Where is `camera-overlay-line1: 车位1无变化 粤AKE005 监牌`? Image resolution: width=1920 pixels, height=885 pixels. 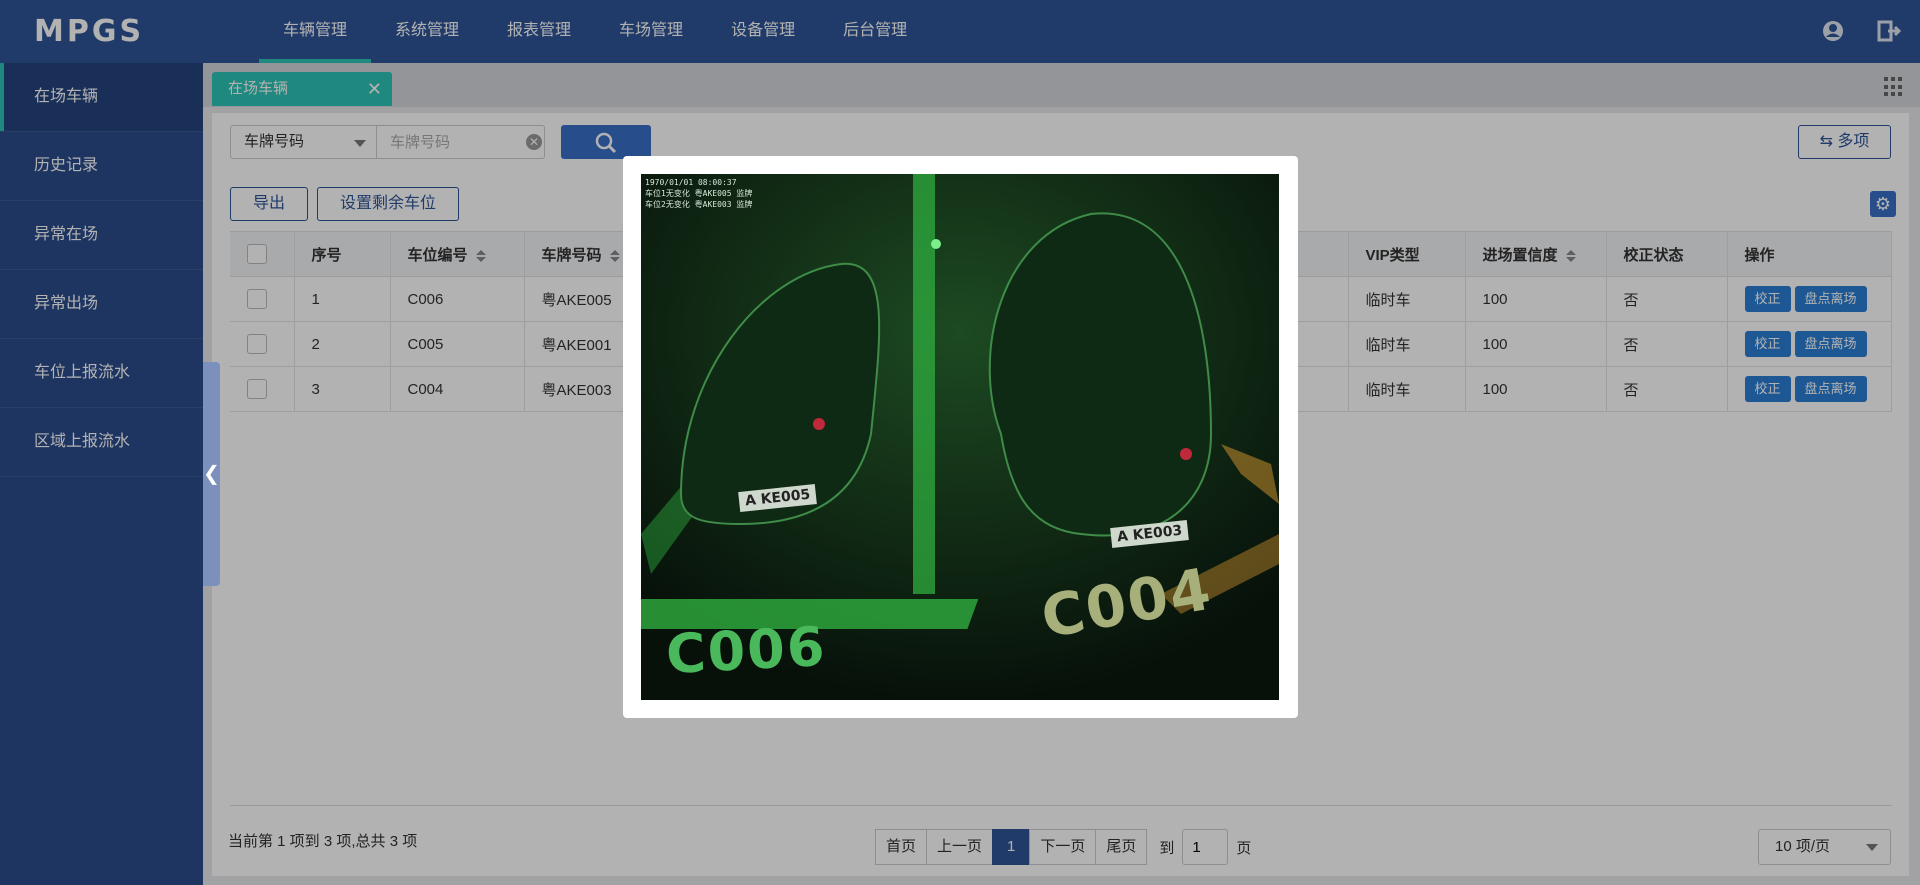 camera-overlay-line1: 车位1无变化 粤AKE005 监牌 is located at coordinates (699, 193).